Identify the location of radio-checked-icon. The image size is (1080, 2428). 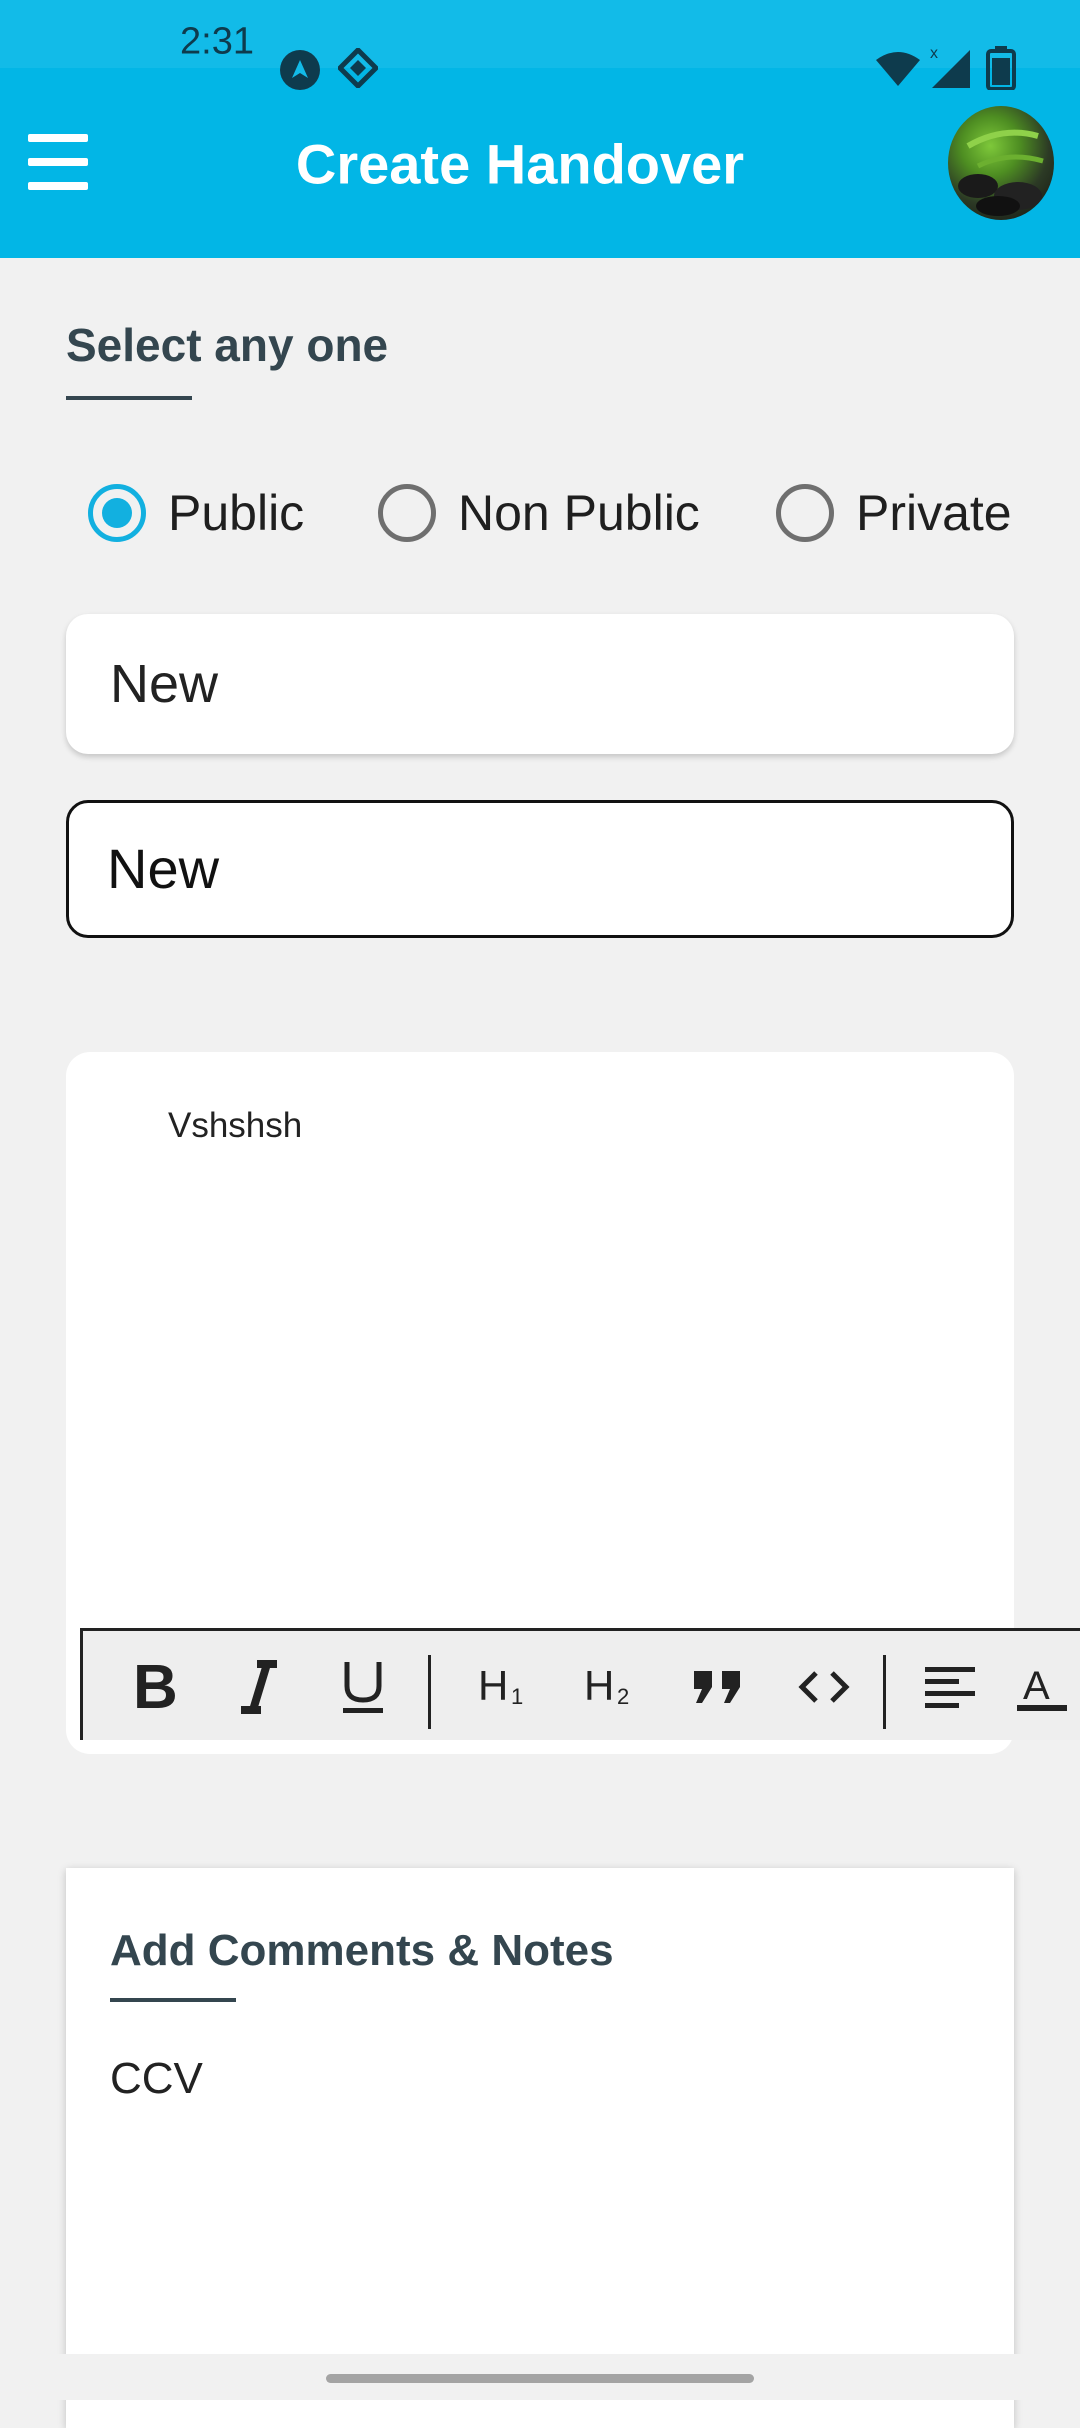
(117, 513).